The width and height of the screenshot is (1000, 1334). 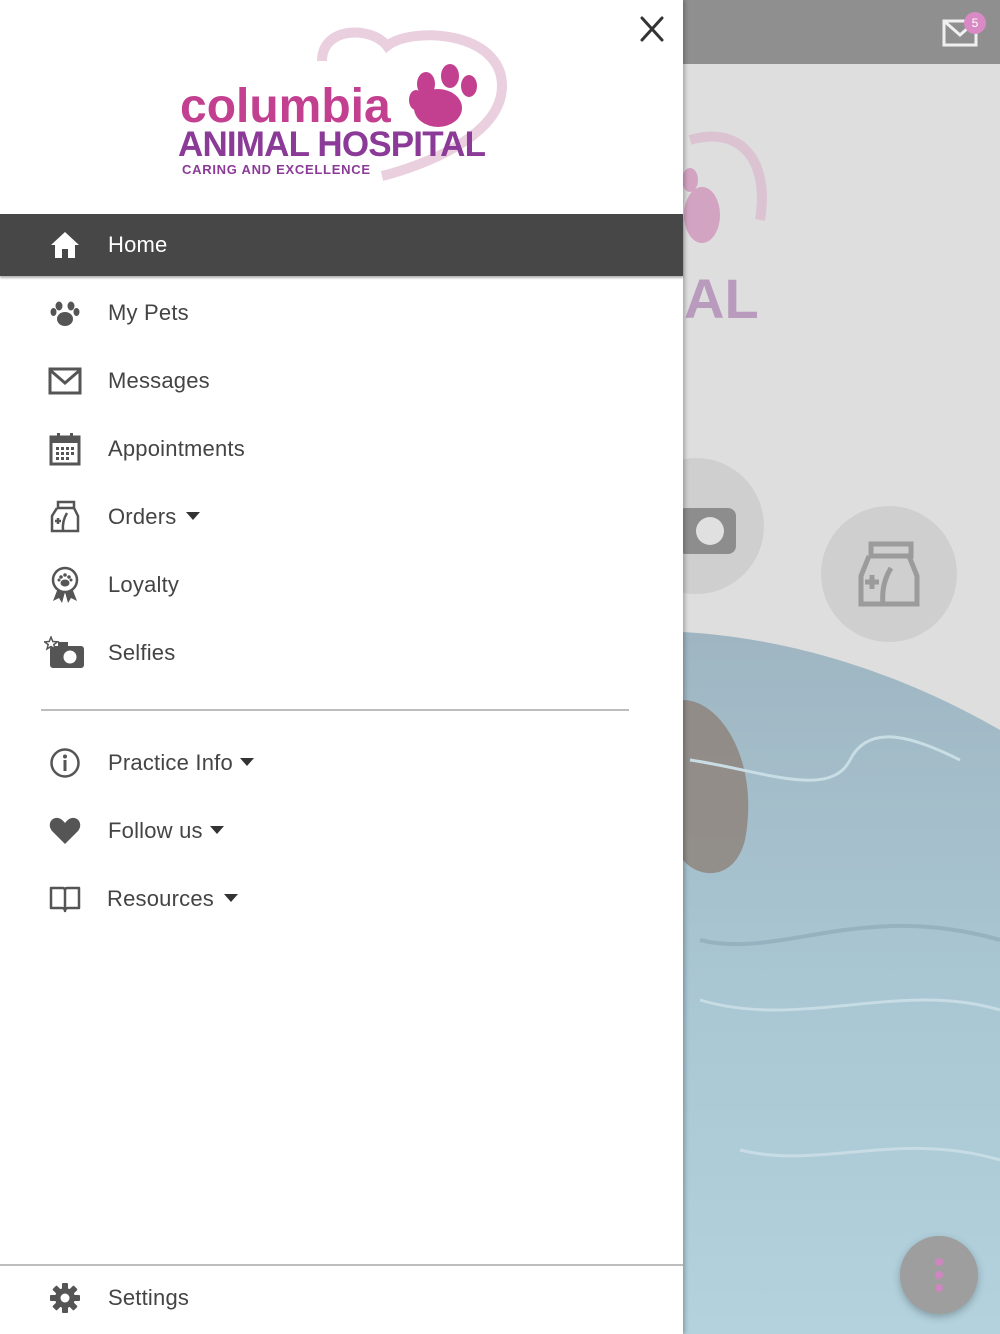 I want to click on more-actions-button, so click(x=939, y=1275).